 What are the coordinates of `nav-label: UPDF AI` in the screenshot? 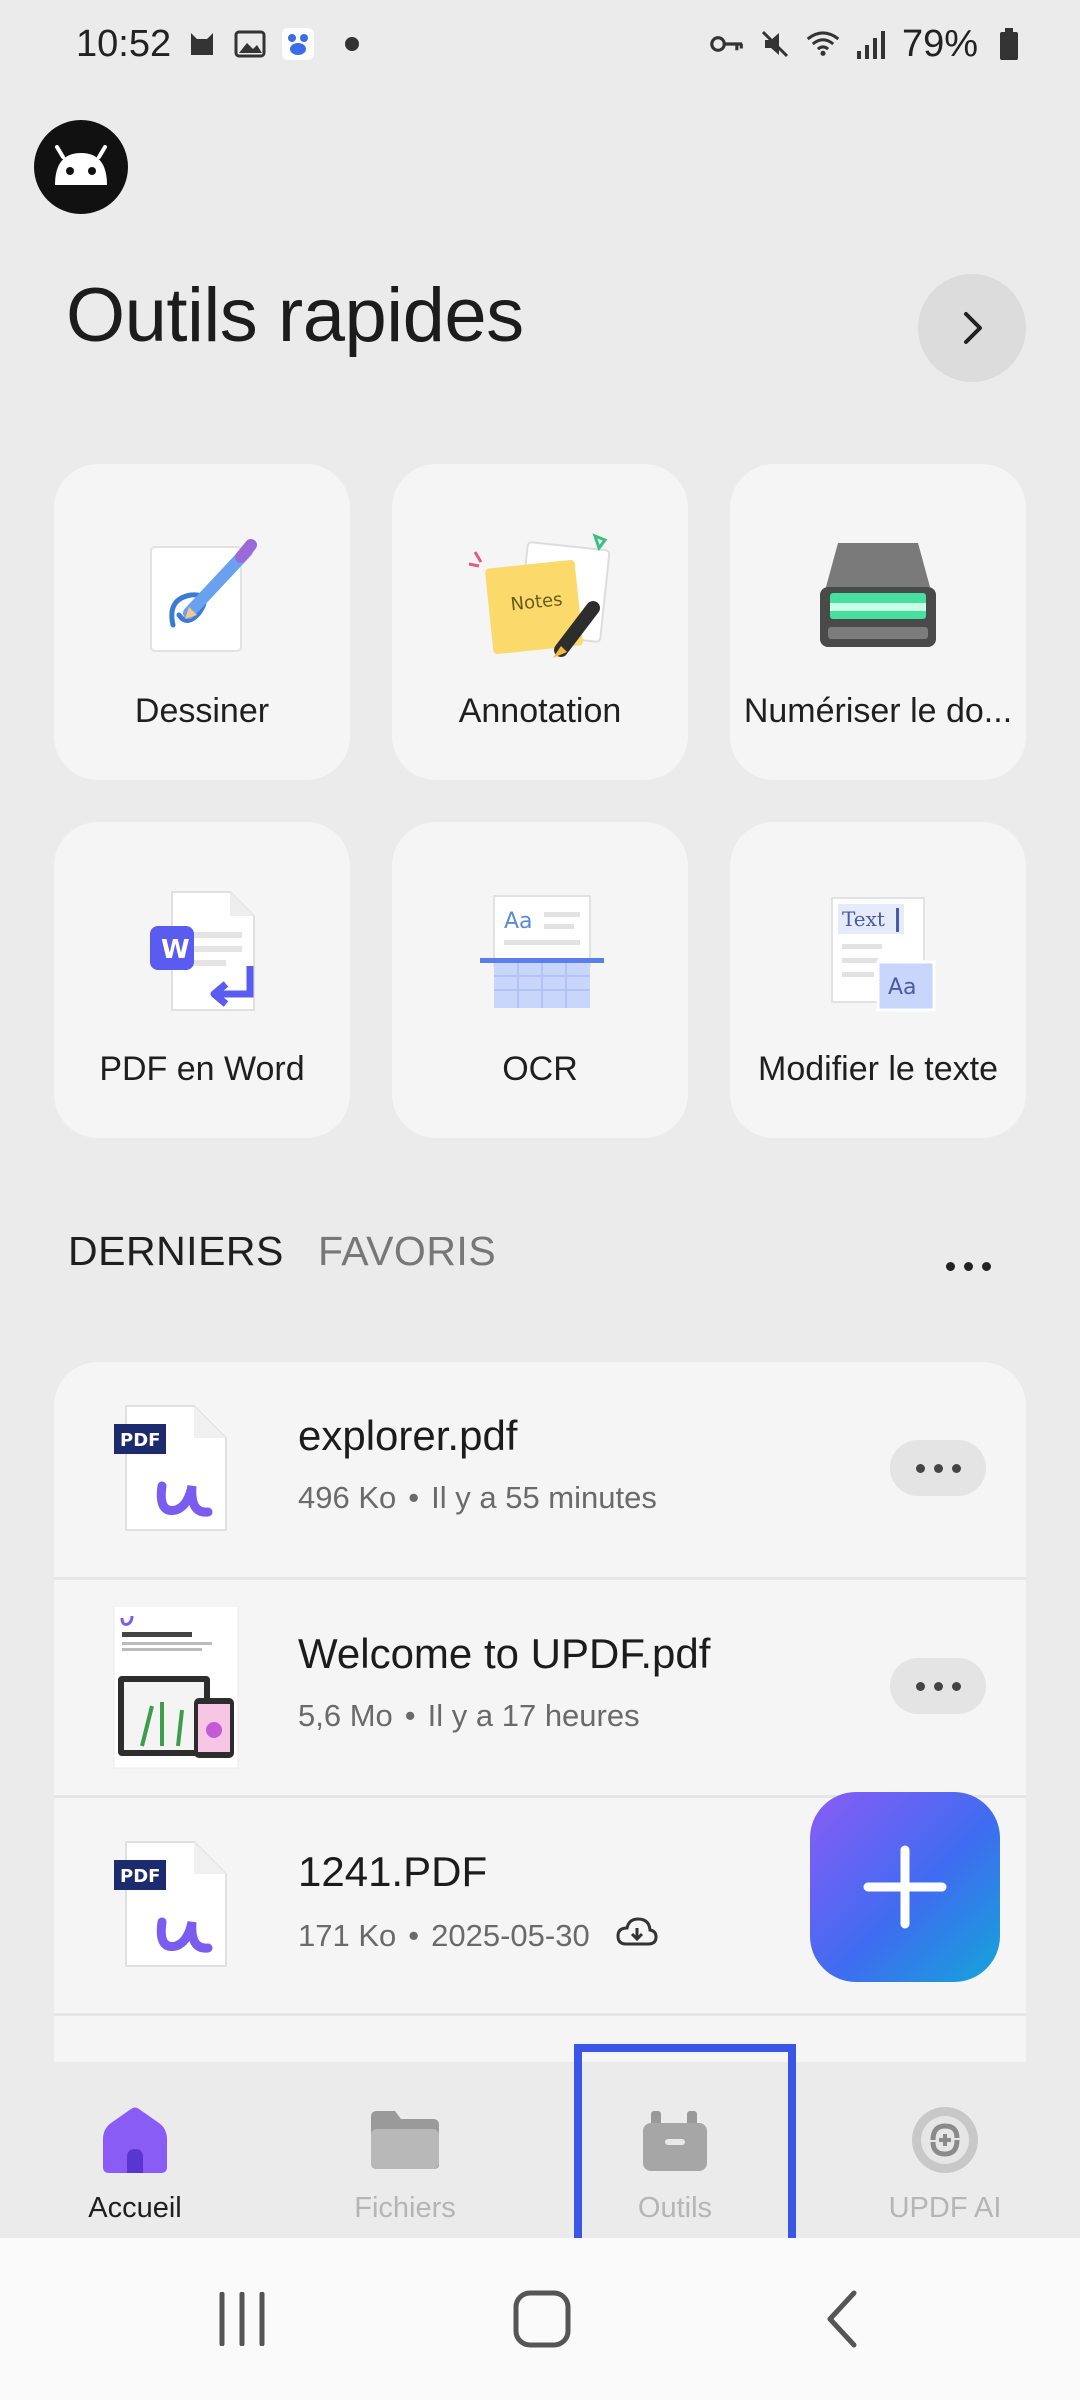 It's located at (945, 2208).